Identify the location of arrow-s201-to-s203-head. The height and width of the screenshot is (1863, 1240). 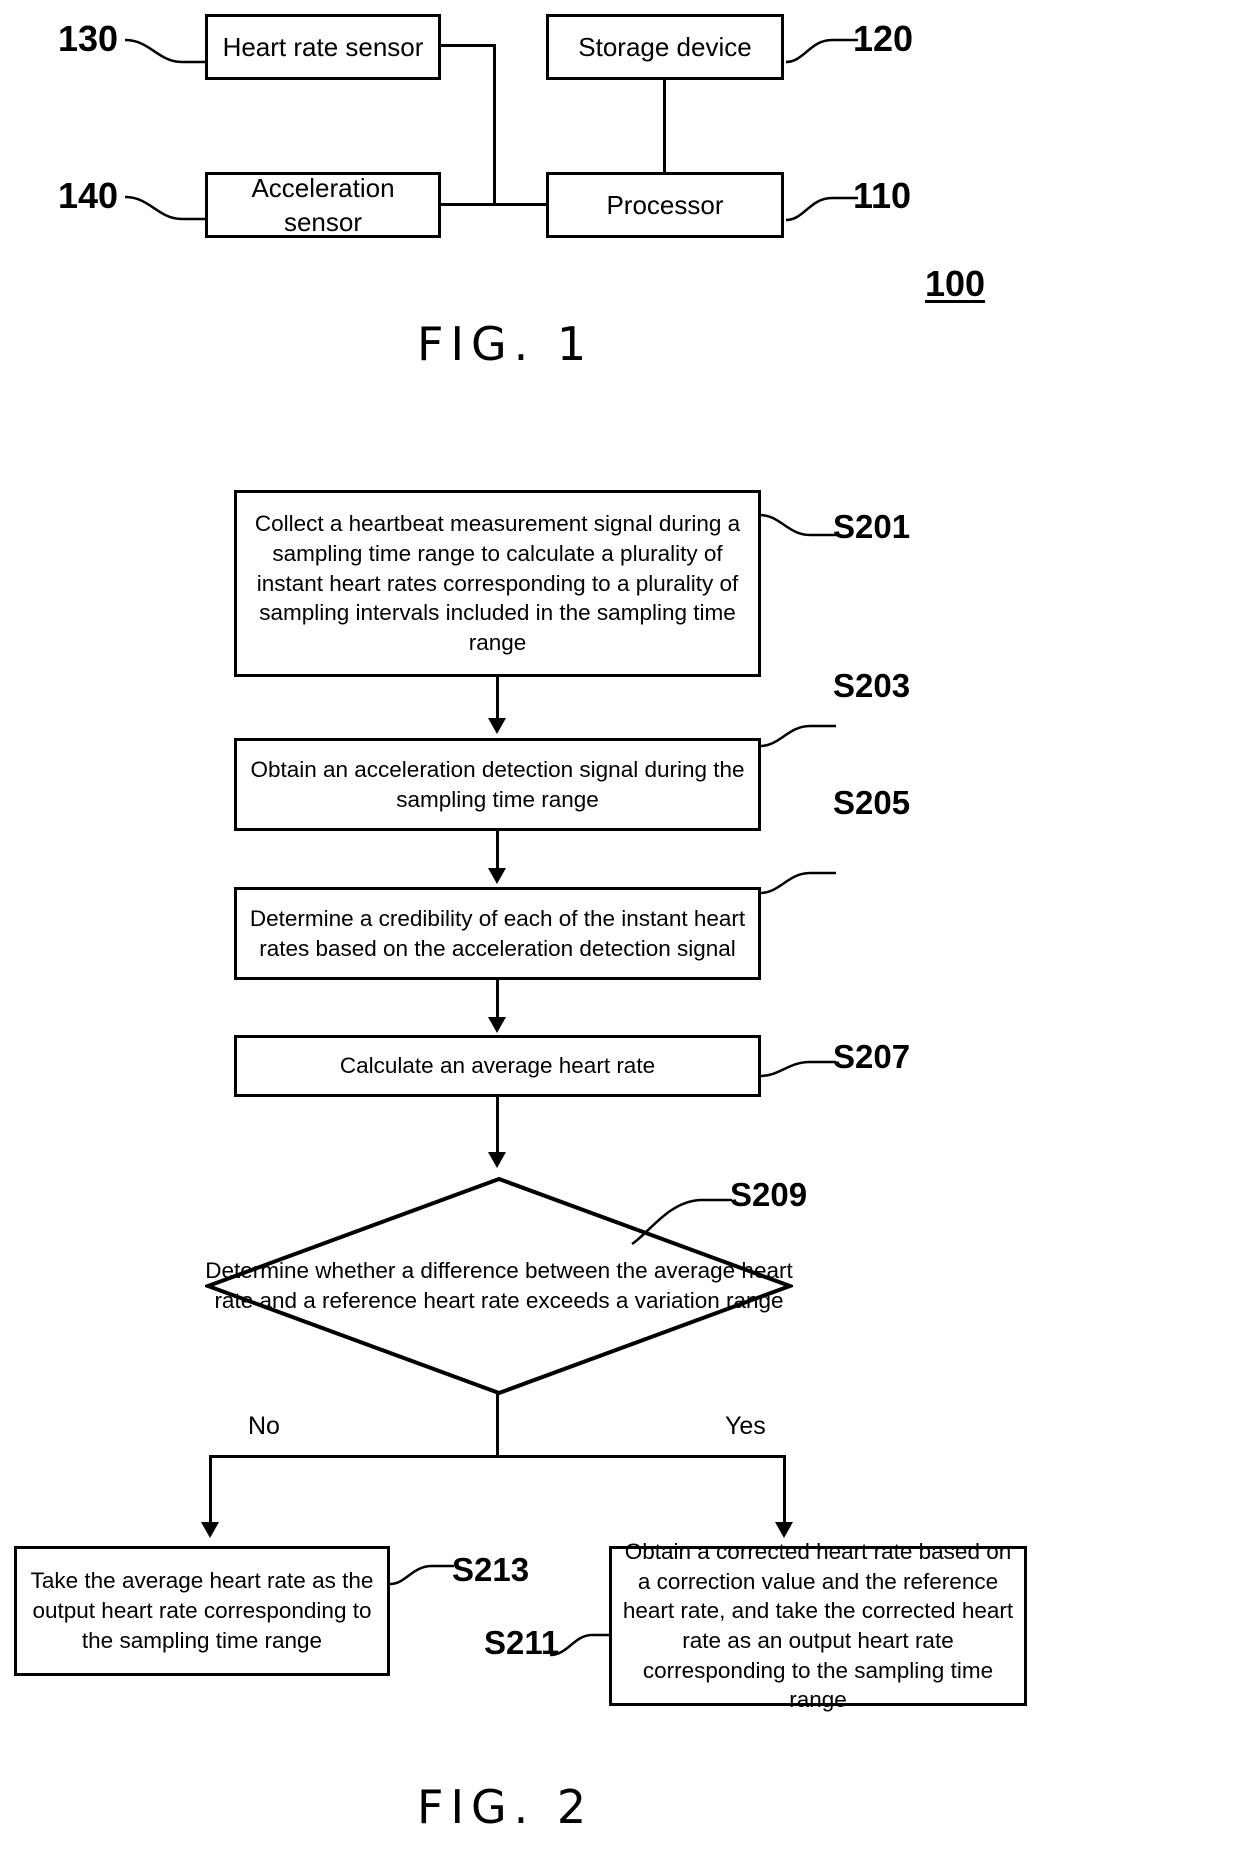
(497, 726).